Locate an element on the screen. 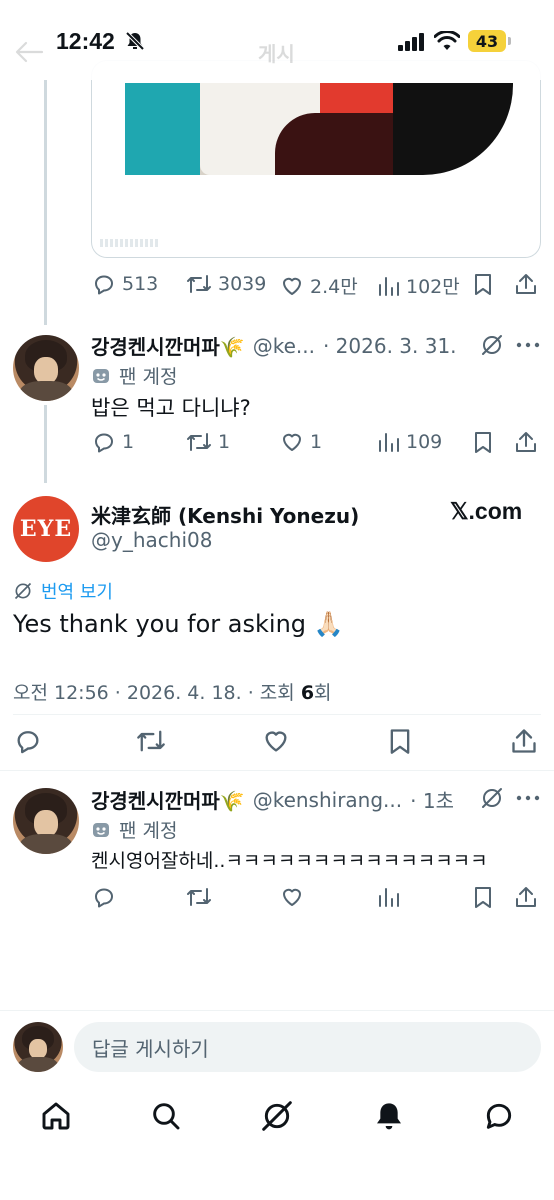 The image size is (554, 1200). post-date: · 2026. 3. 31. is located at coordinates (389, 345).